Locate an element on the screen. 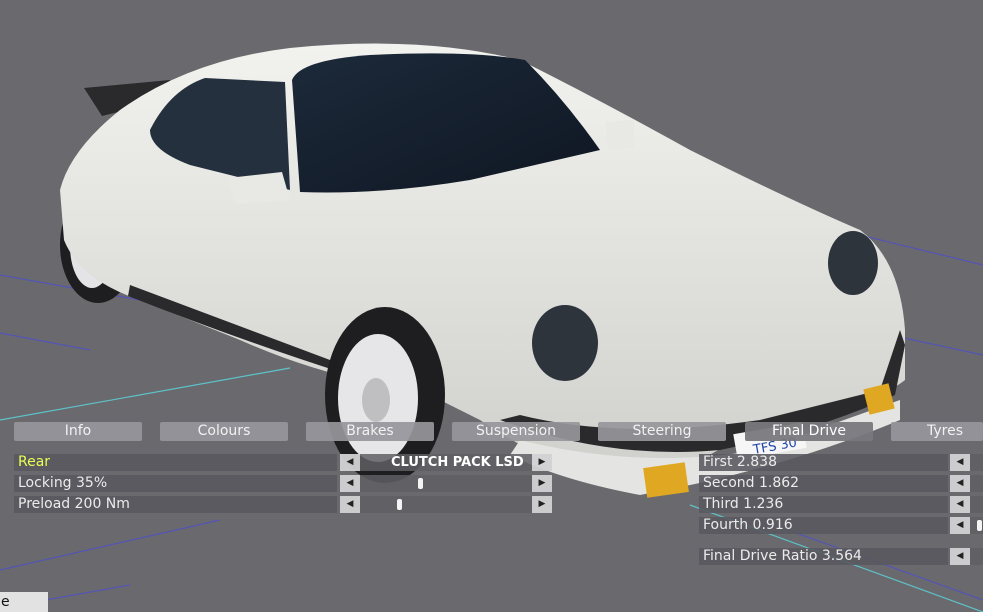 Image resolution: width=983 pixels, height=612 pixels. gear-second-label: Second 1.862 is located at coordinates (823, 483).